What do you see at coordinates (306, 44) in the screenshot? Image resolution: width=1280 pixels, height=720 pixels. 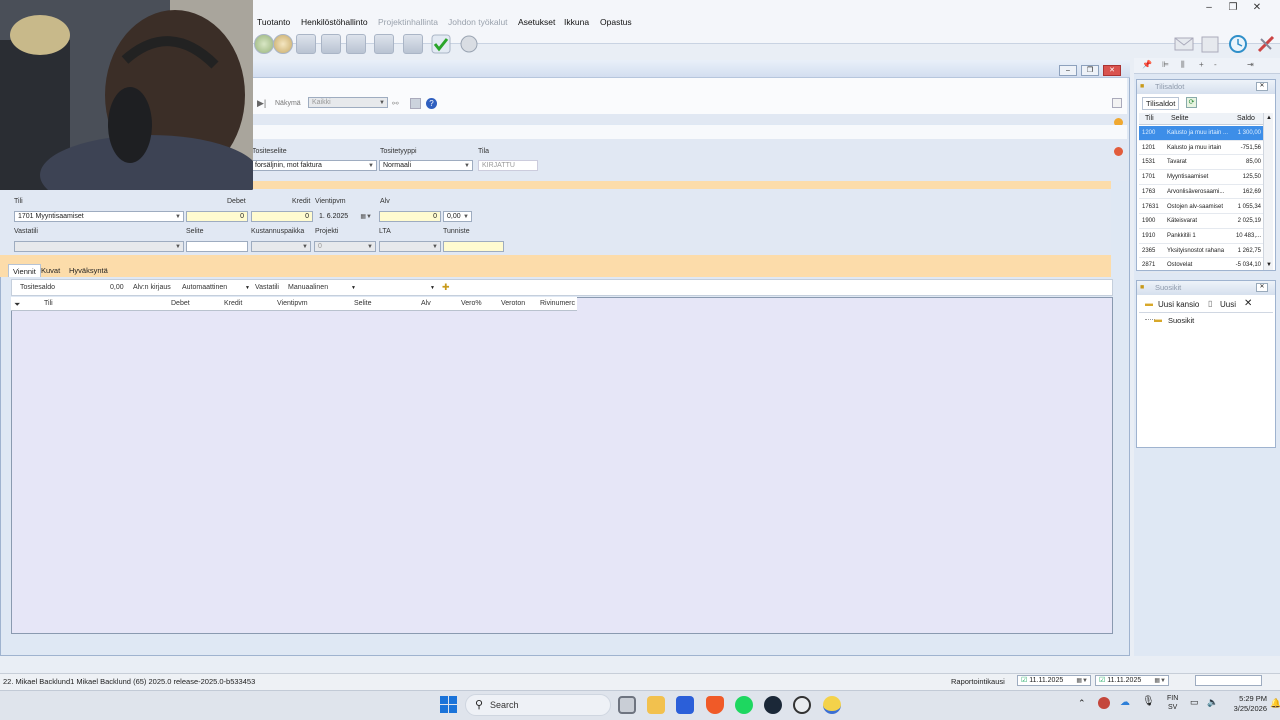 I see `document-stack-icon` at bounding box center [306, 44].